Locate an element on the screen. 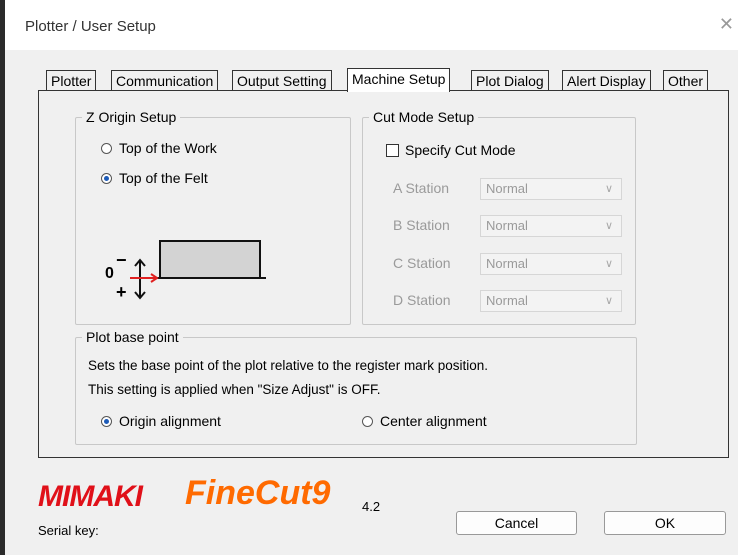 The height and width of the screenshot is (555, 738). radio-label: Top of the Felt is located at coordinates (163, 178).